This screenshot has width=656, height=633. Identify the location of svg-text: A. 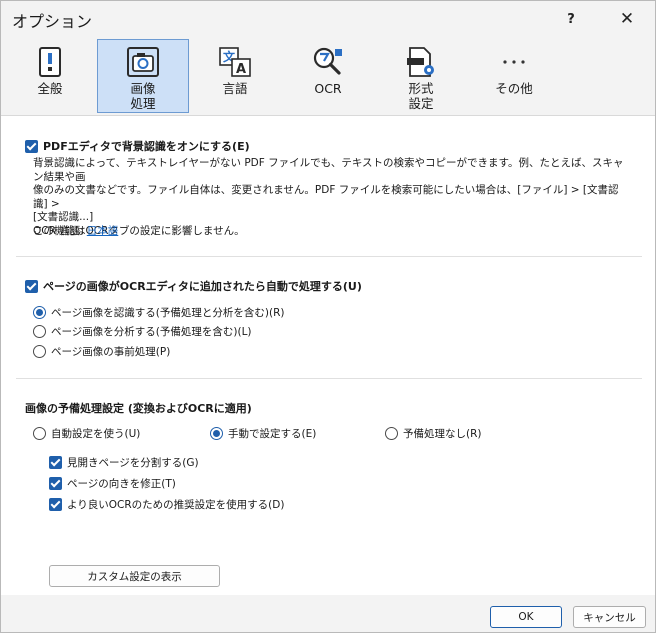
(241, 69).